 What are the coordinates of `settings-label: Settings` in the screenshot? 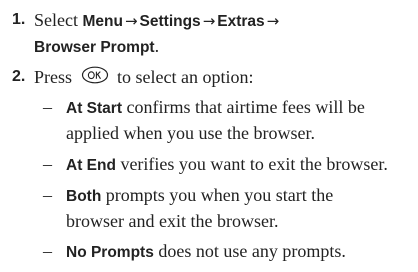 It's located at (170, 21).